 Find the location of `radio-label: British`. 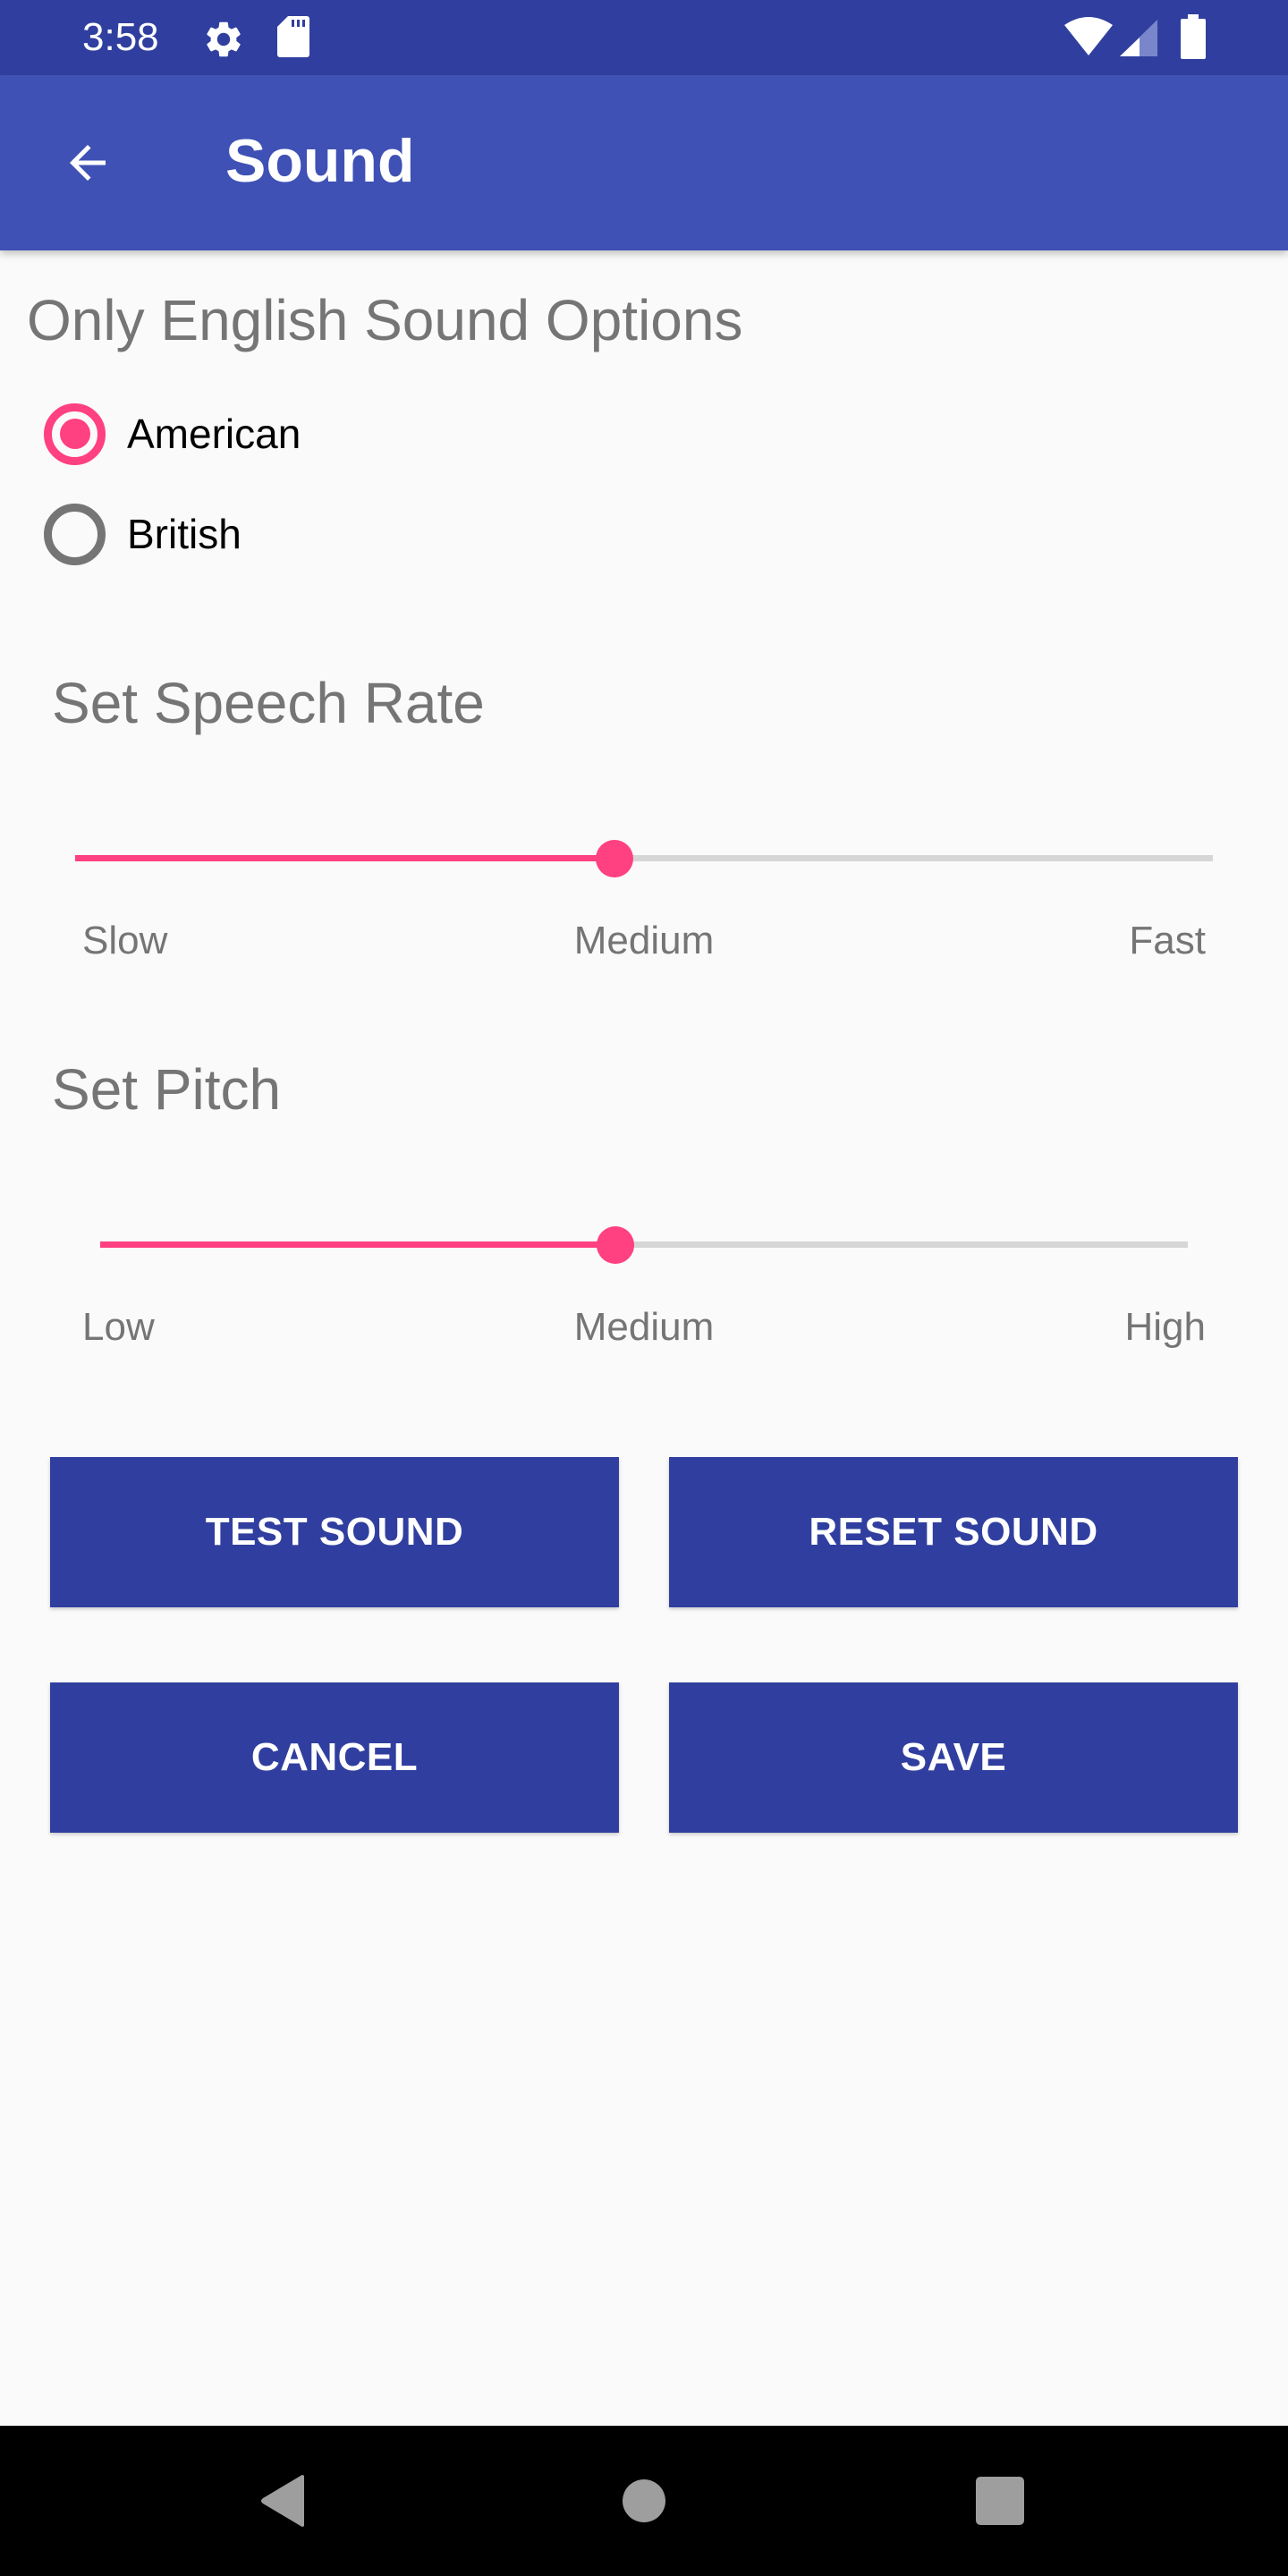

radio-label: British is located at coordinates (184, 534).